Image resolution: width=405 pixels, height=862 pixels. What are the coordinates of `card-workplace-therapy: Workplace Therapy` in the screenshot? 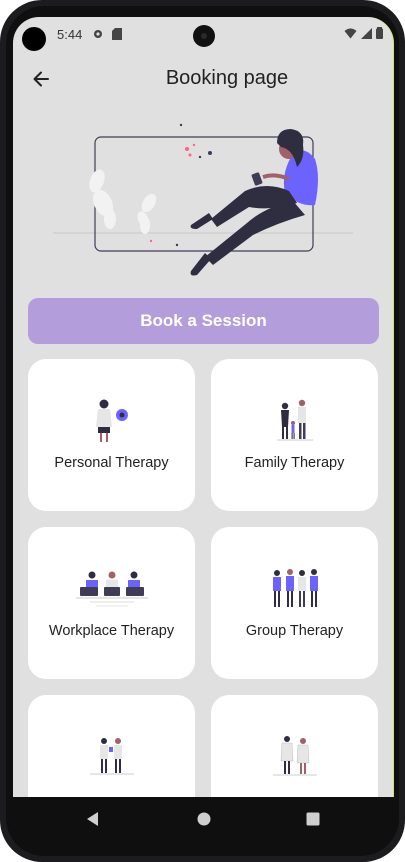 It's located at (111, 603).